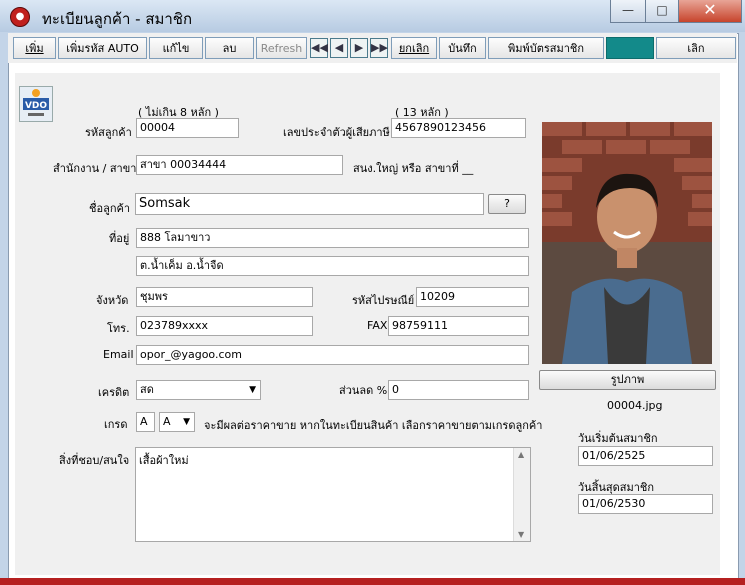 This screenshot has height=585, width=745. I want to click on fax-input: 98759111, so click(458, 326).